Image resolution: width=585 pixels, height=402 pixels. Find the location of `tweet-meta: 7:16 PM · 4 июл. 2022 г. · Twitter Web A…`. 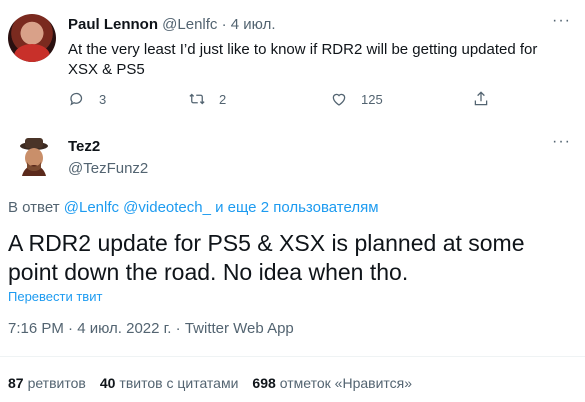

tweet-meta: 7:16 PM · 4 июл. 2022 г. · Twitter Web A… is located at coordinates (151, 328).